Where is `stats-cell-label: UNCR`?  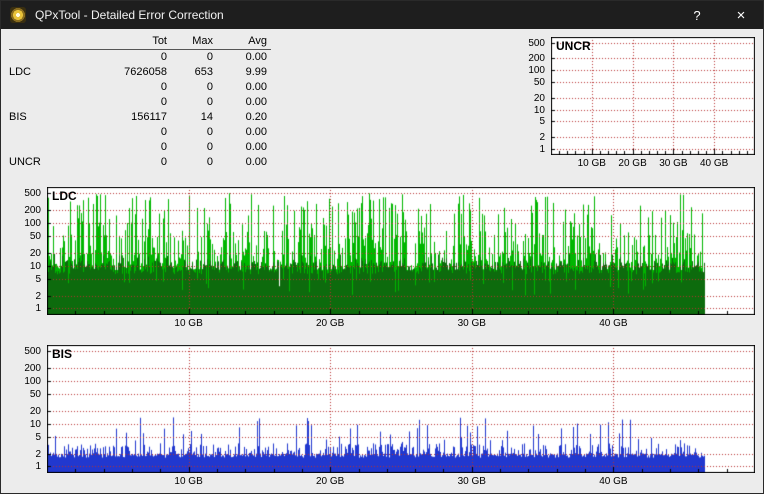
stats-cell-label: UNCR is located at coordinates (25, 162).